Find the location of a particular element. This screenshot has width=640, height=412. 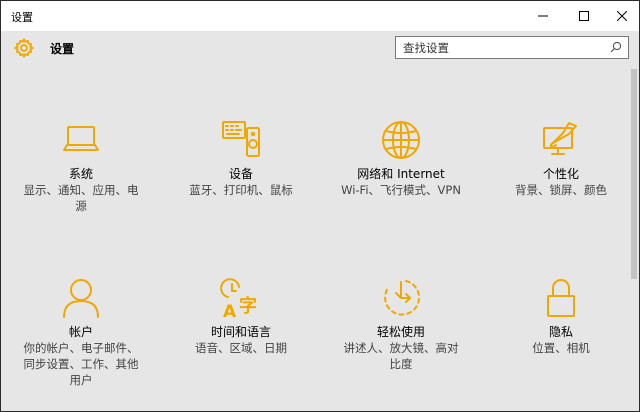

tile-description: 蓝牙、打印机、鼠标 is located at coordinates (241, 190).